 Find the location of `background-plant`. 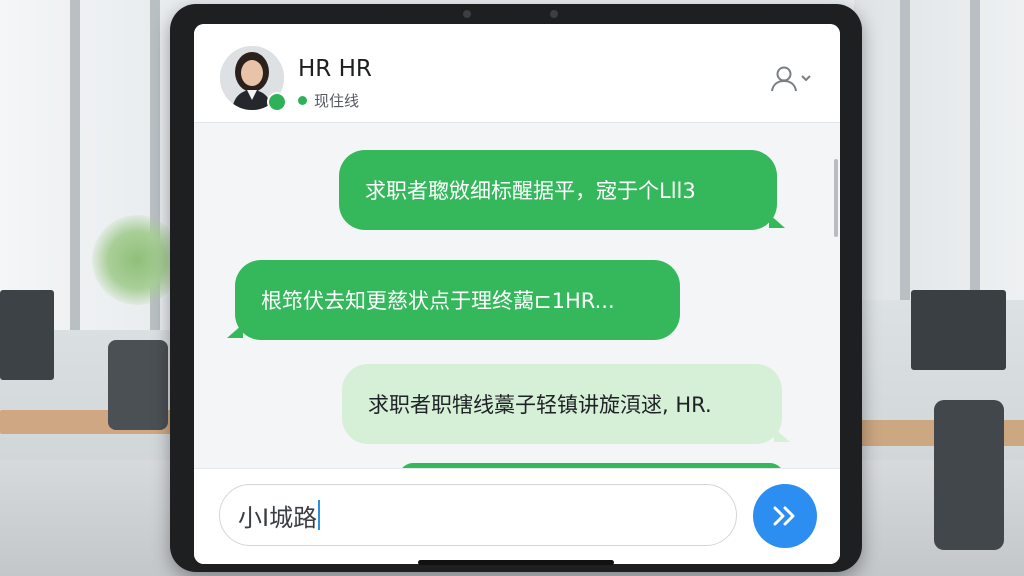

background-plant is located at coordinates (137, 260).